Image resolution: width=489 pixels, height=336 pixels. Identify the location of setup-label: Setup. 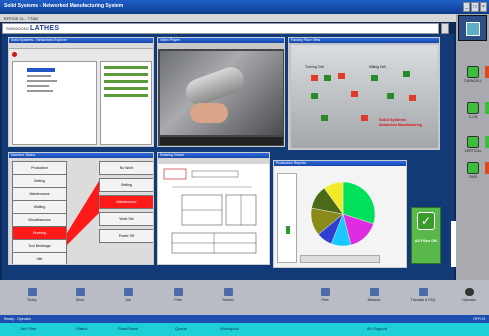
(32, 300).